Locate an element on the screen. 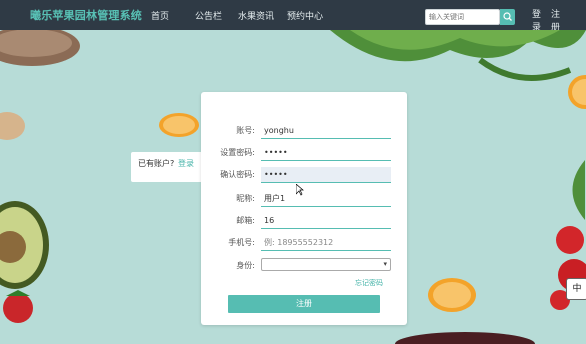 This screenshot has width=586, height=344. cherries-decoration is located at coordinates (465, 338).